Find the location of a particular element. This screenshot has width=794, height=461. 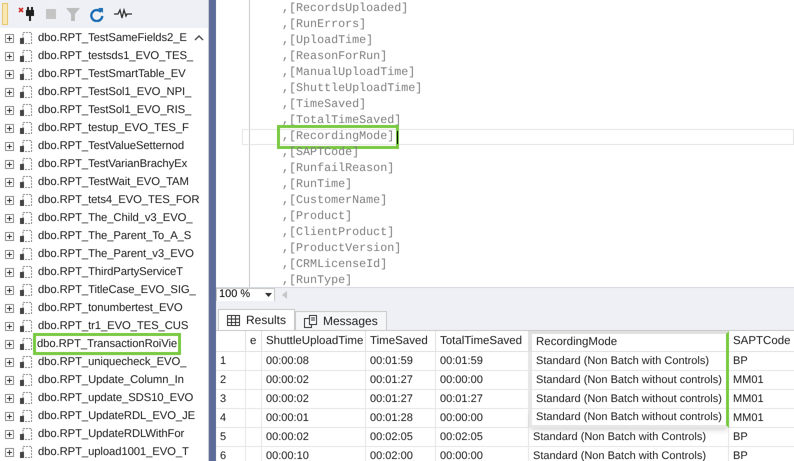

column-header: SAPTCode is located at coordinates (761, 341).